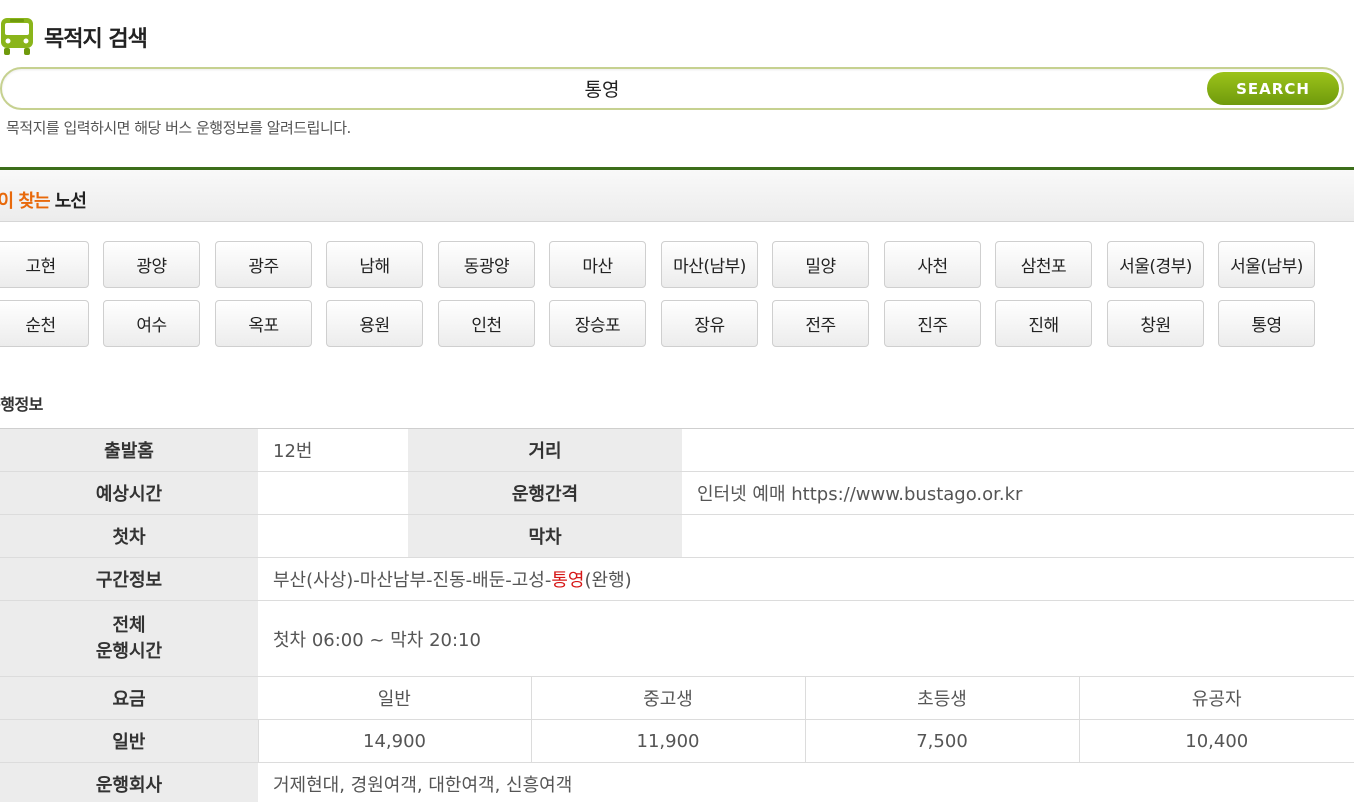 The width and height of the screenshot is (1354, 802). I want to click on fare-value-veteran: 10,400, so click(1216, 741).